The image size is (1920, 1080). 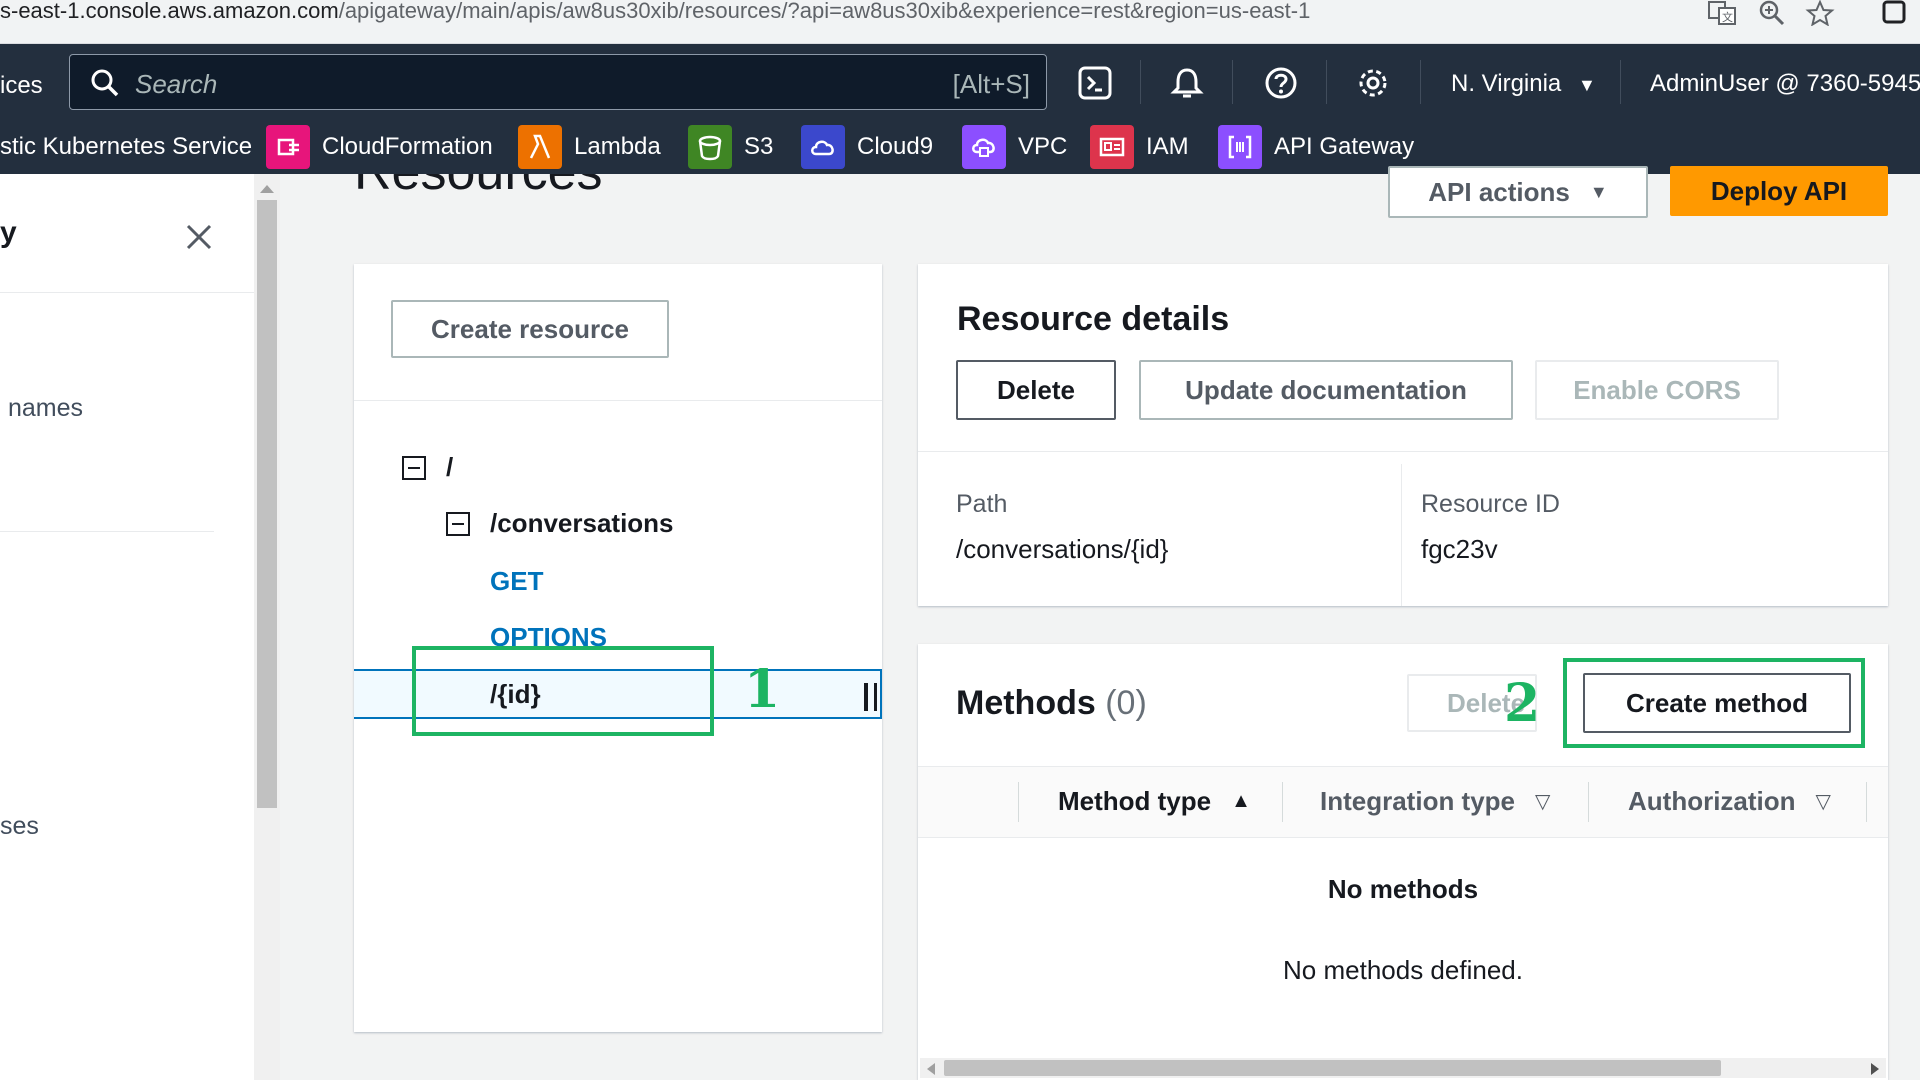 What do you see at coordinates (1820, 13) in the screenshot?
I see `bookmark-star-icon` at bounding box center [1820, 13].